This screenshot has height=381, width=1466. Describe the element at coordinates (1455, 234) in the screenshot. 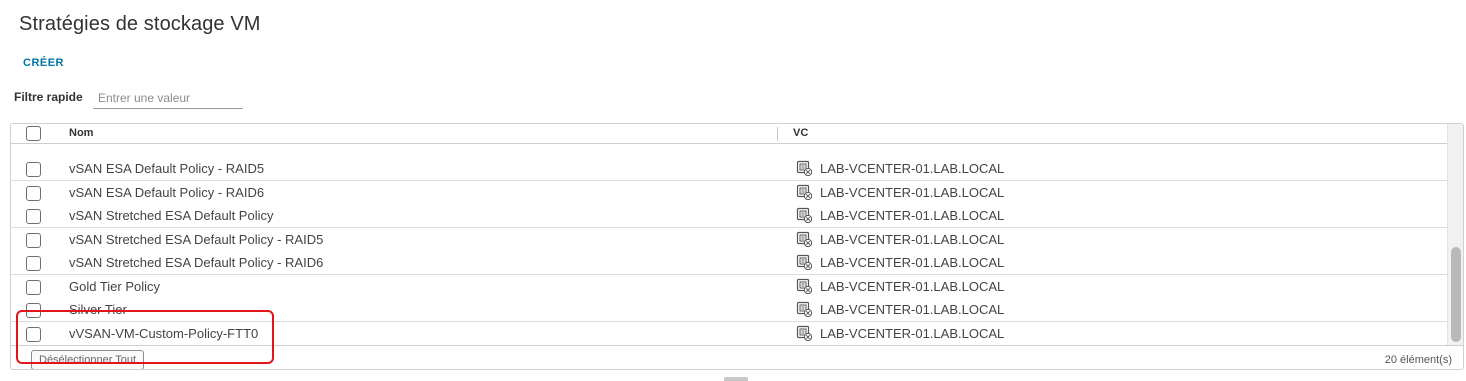

I see `vertical-scrollbar` at that location.